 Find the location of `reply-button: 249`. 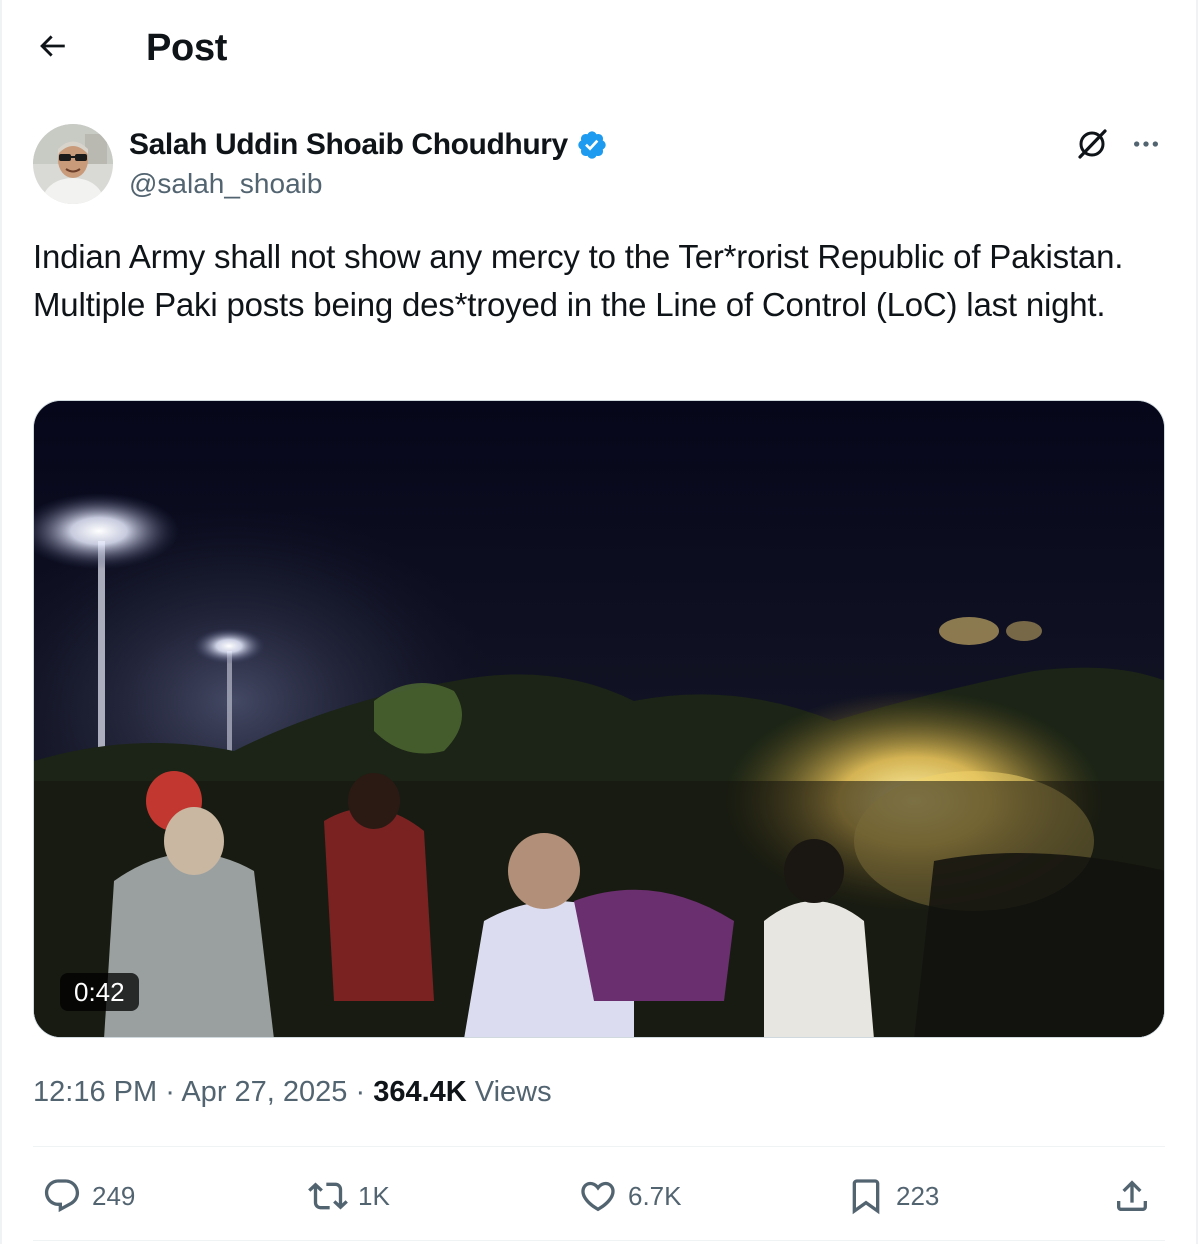

reply-button: 249 is located at coordinates (88, 1196).